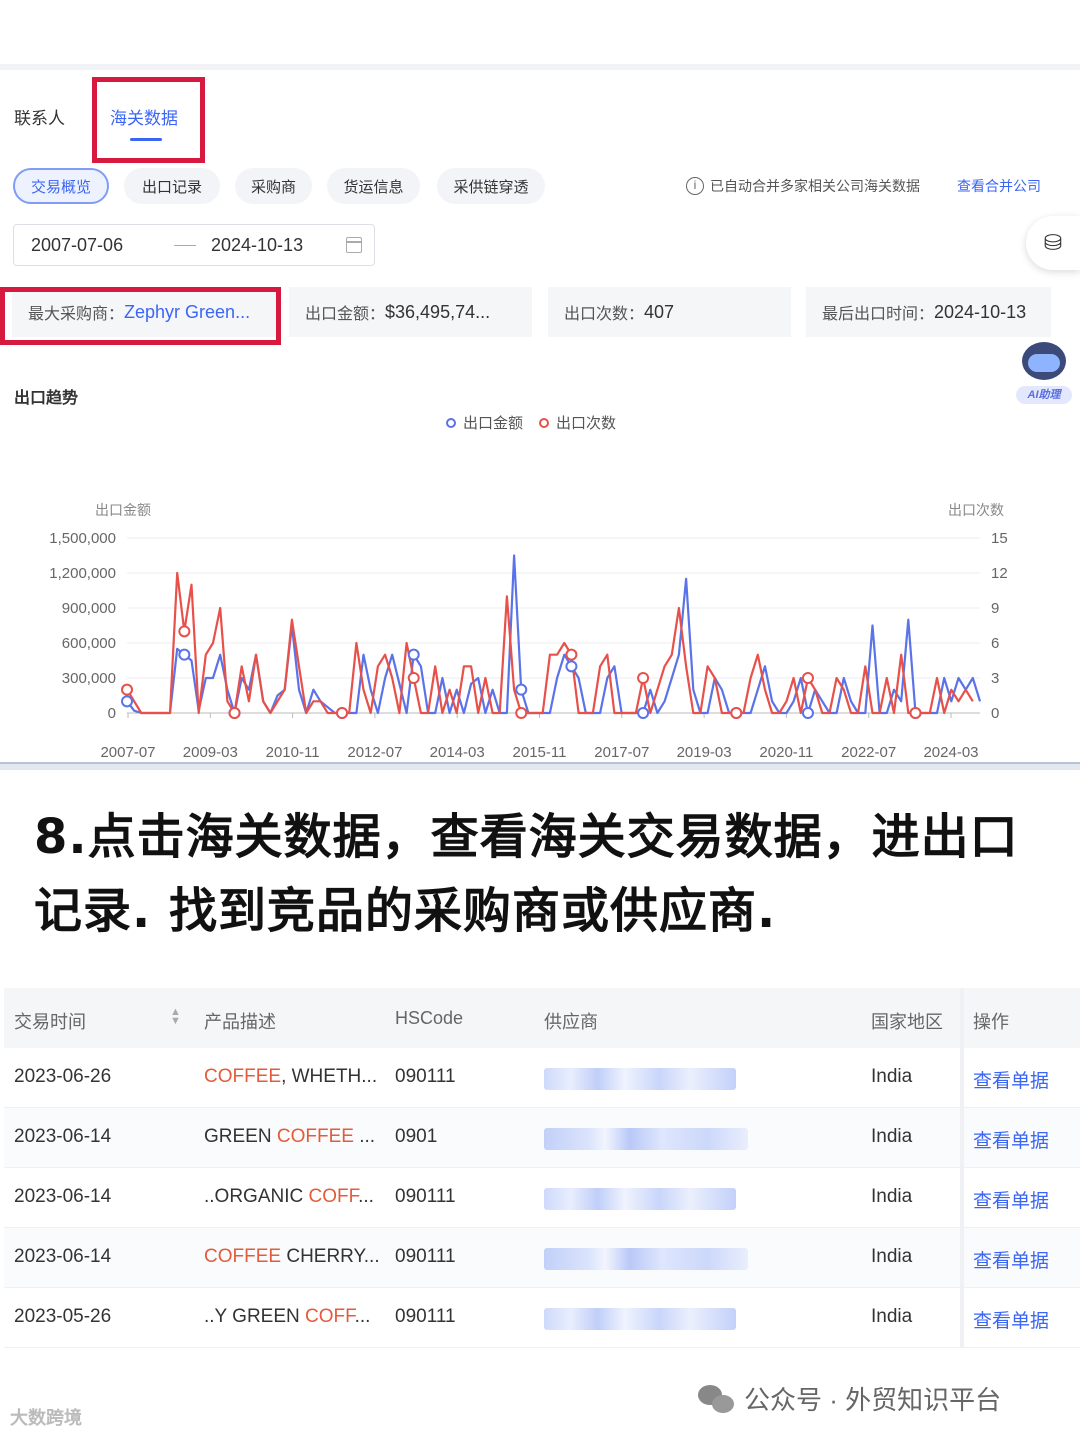 This screenshot has height=1440, width=1080. Describe the element at coordinates (554, 874) in the screenshot. I see `instruction-caption: 8.点击海关数据，查看海关交易数据，进出口 记录. 找到竞品的采购商或供应商.` at that location.